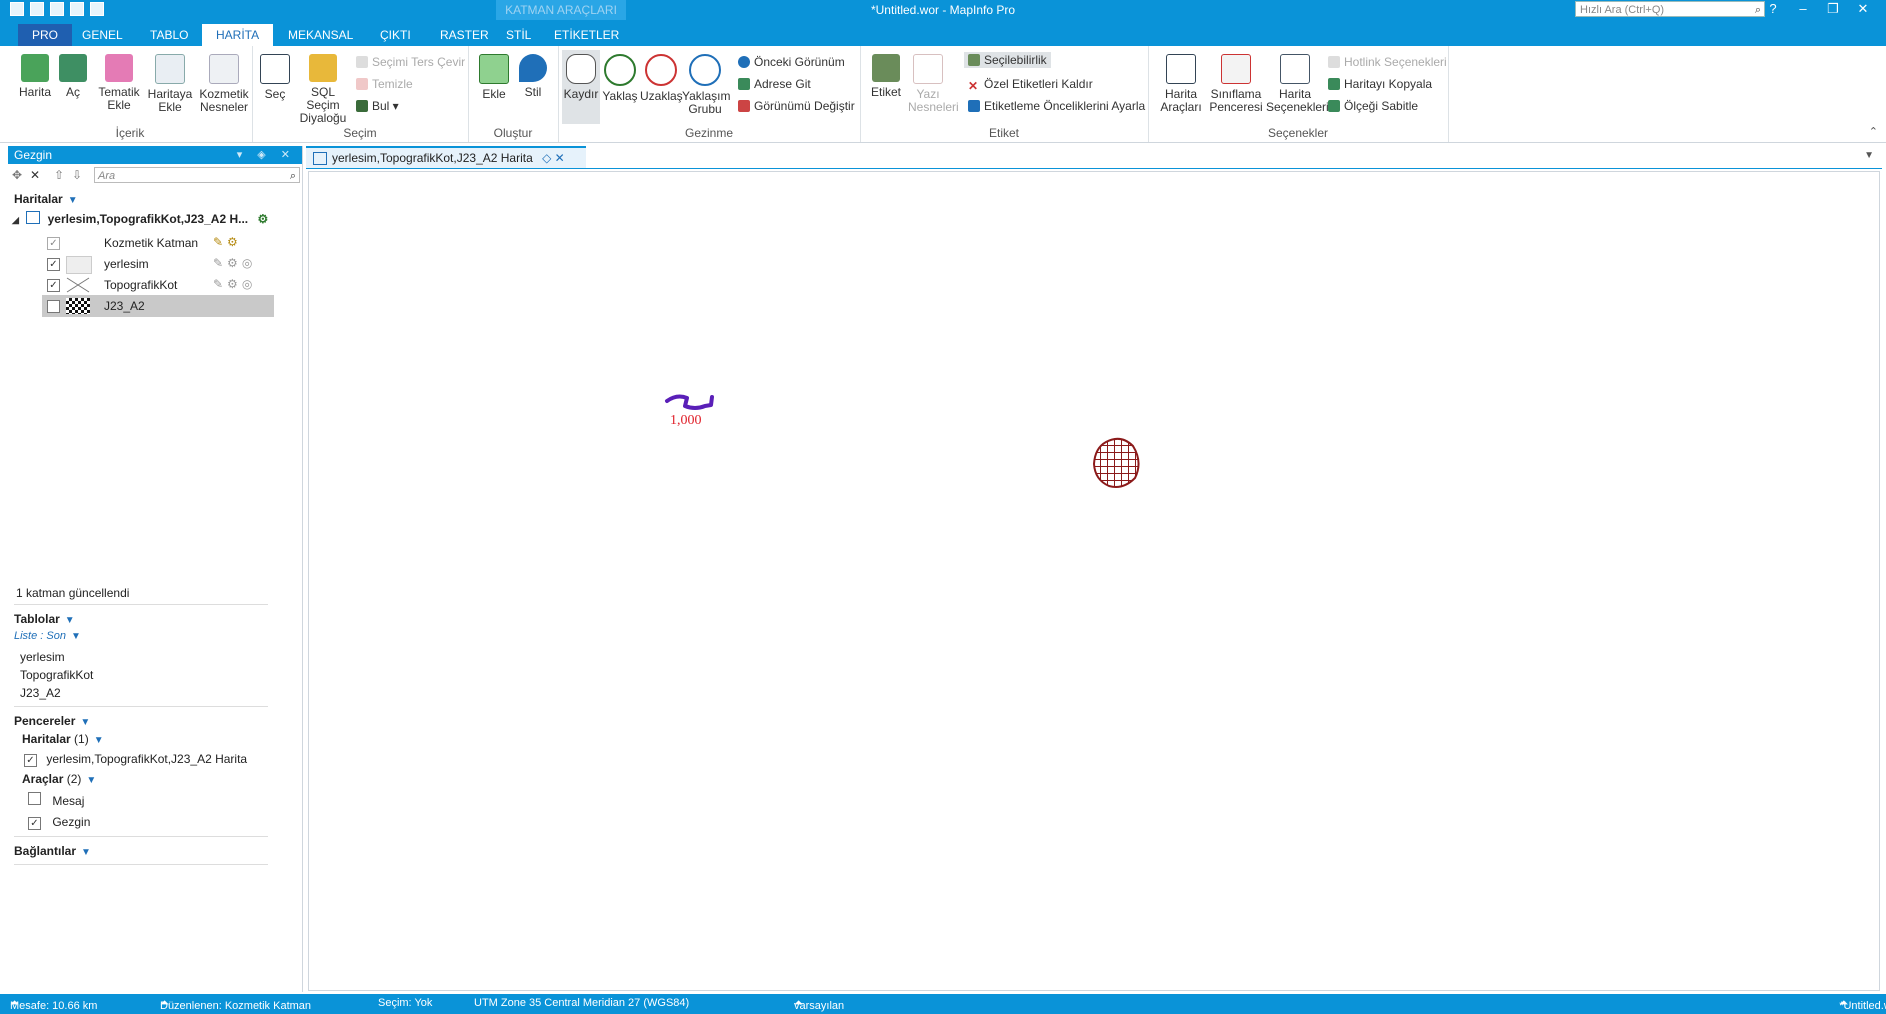  Describe the element at coordinates (158, 264) in the screenshot. I see `layer-row-yerlesim: ✓ yerlesim ✎⚙◎` at that location.